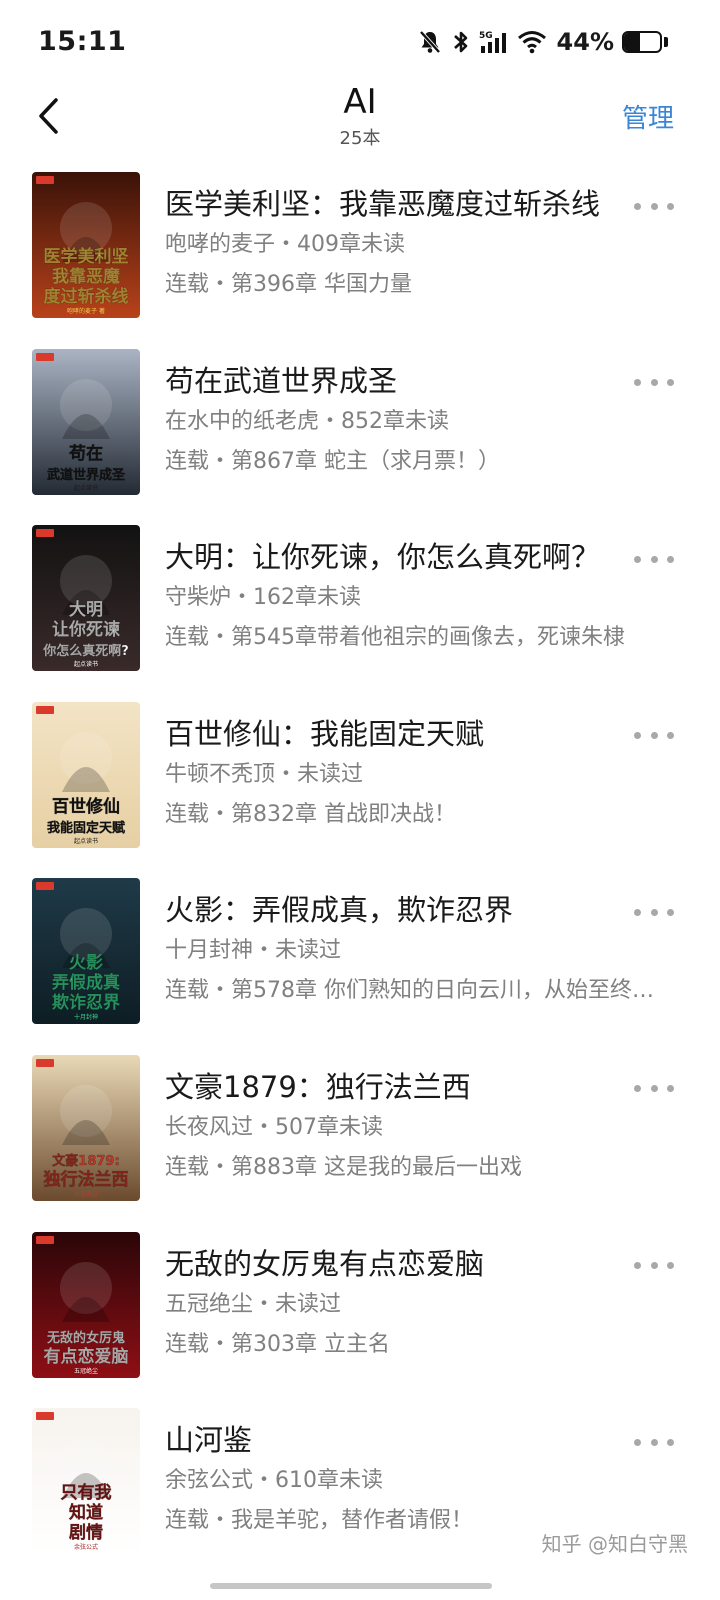 Image resolution: width=720 pixels, height=1600 pixels. I want to click on book-meta: 牛顿不秃顶・未读过, so click(264, 774).